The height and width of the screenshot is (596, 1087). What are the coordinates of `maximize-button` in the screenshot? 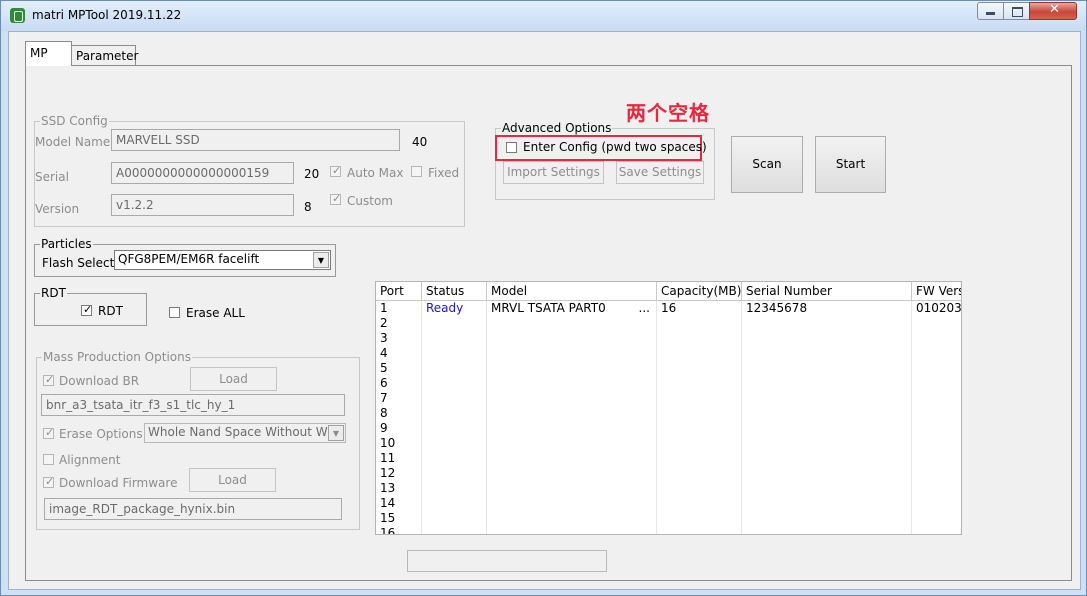 It's located at (1016, 11).